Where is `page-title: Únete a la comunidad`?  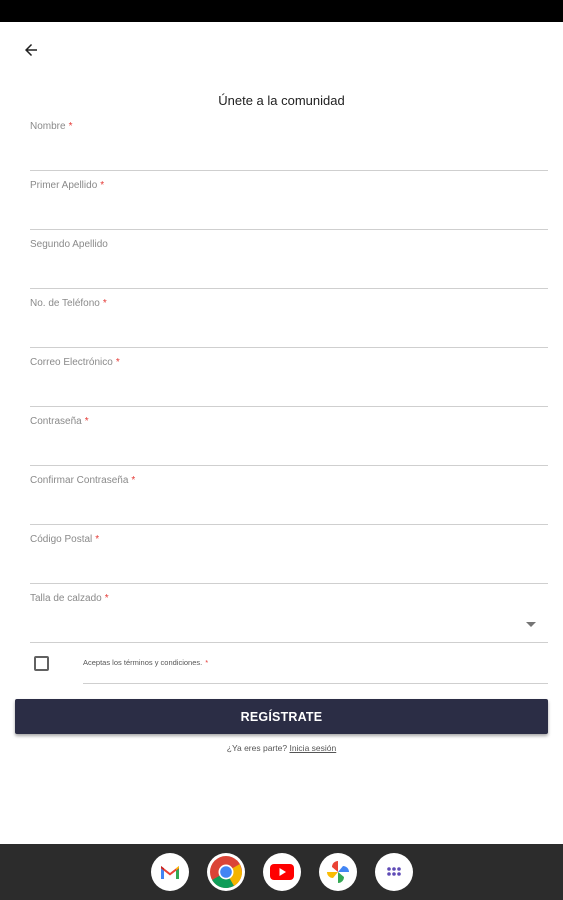 page-title: Únete a la comunidad is located at coordinates (281, 100).